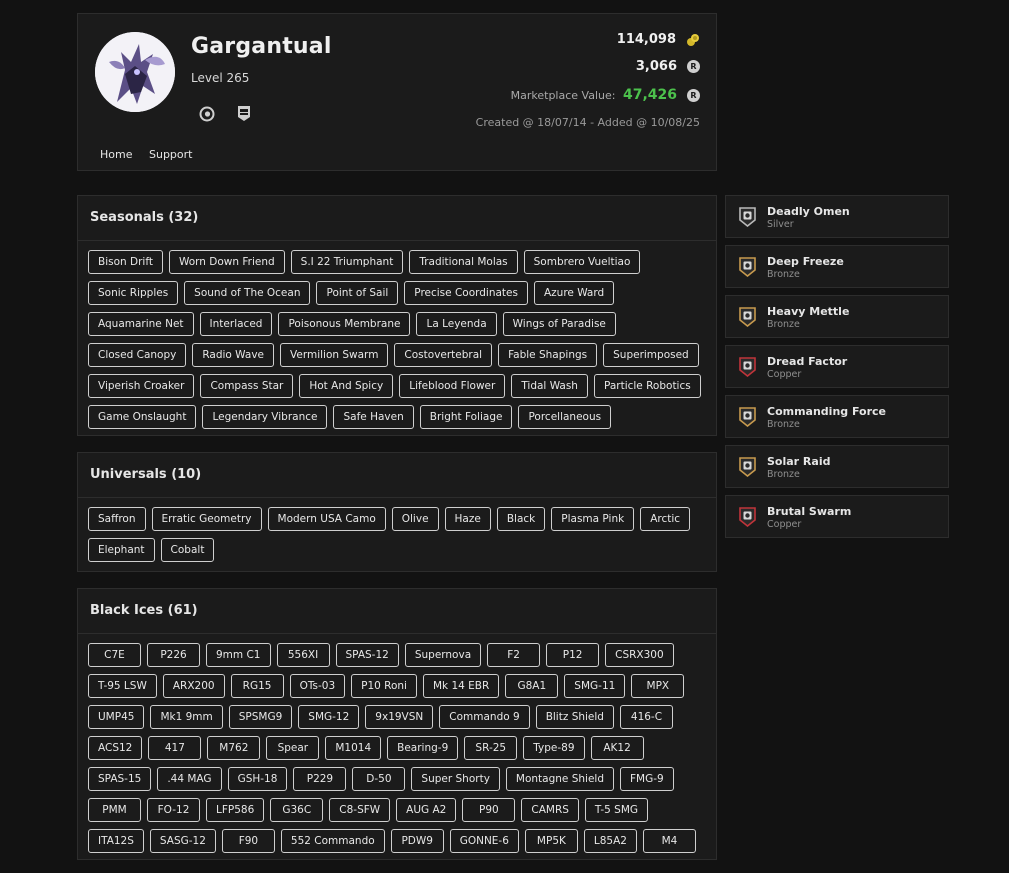 The height and width of the screenshot is (873, 1009). Describe the element at coordinates (466, 417) in the screenshot. I see `skin-chip: Bright Foliage` at that location.